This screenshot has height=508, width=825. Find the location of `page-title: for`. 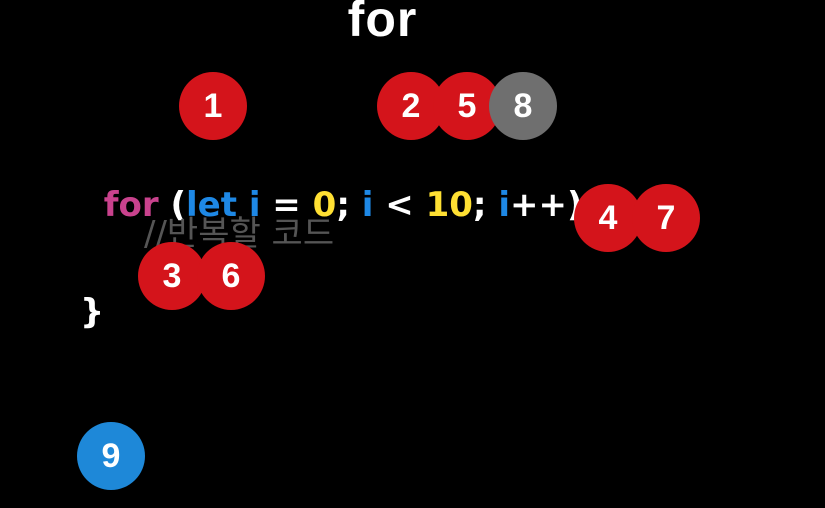

page-title: for is located at coordinates (382, 23).